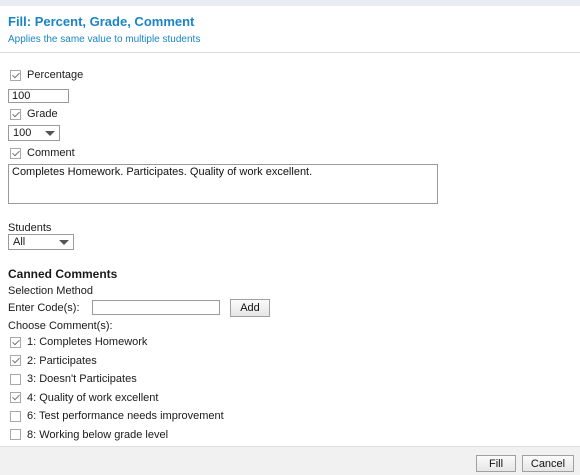  I want to click on canned-comment-label: 2: Participates, so click(62, 360).